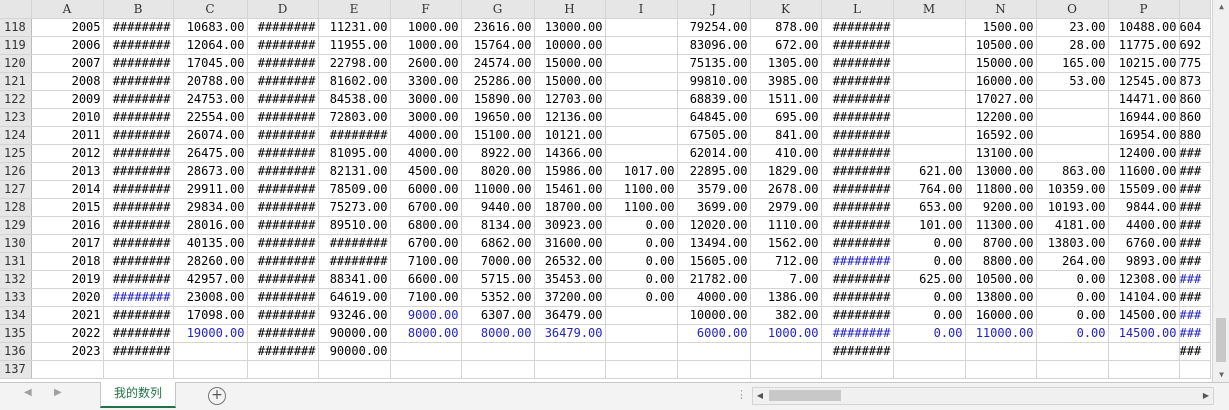 This screenshot has width=1229, height=410. Describe the element at coordinates (16, 27) in the screenshot. I see `row-header: 118` at that location.